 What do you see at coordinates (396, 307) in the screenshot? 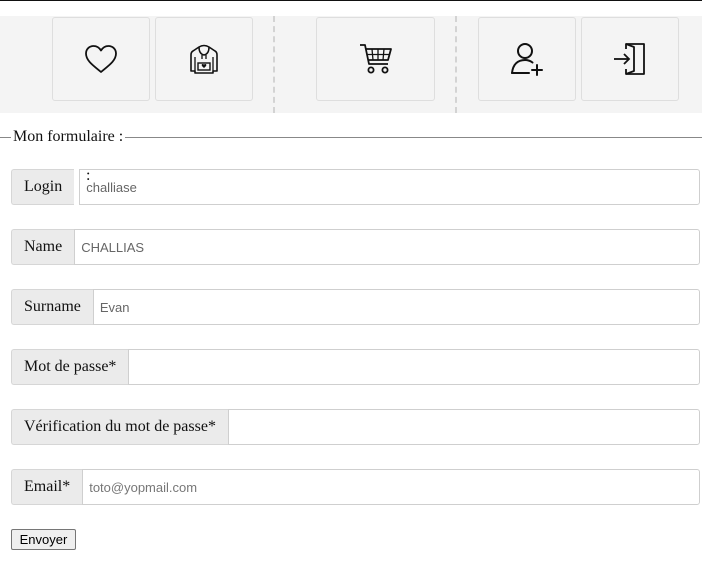
I see `surname-input` at bounding box center [396, 307].